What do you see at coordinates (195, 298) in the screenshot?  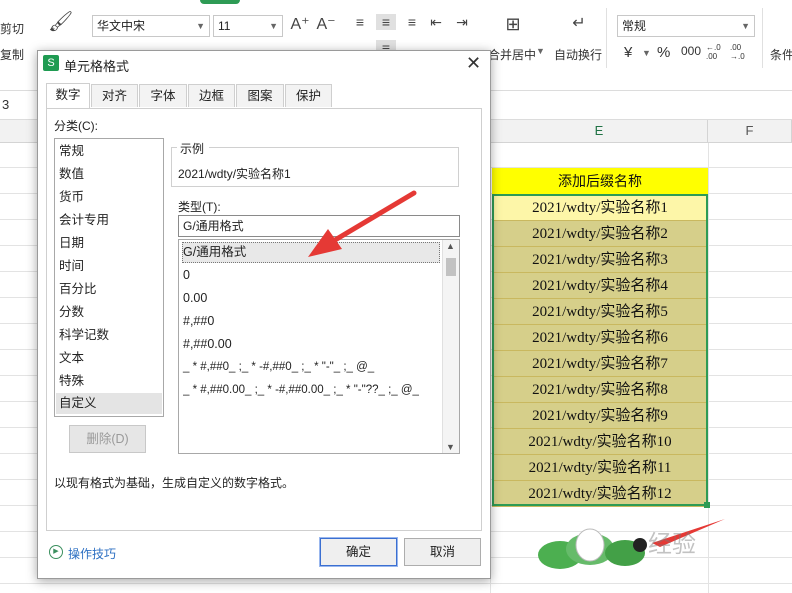 I see `list-item: 0.00` at bounding box center [195, 298].